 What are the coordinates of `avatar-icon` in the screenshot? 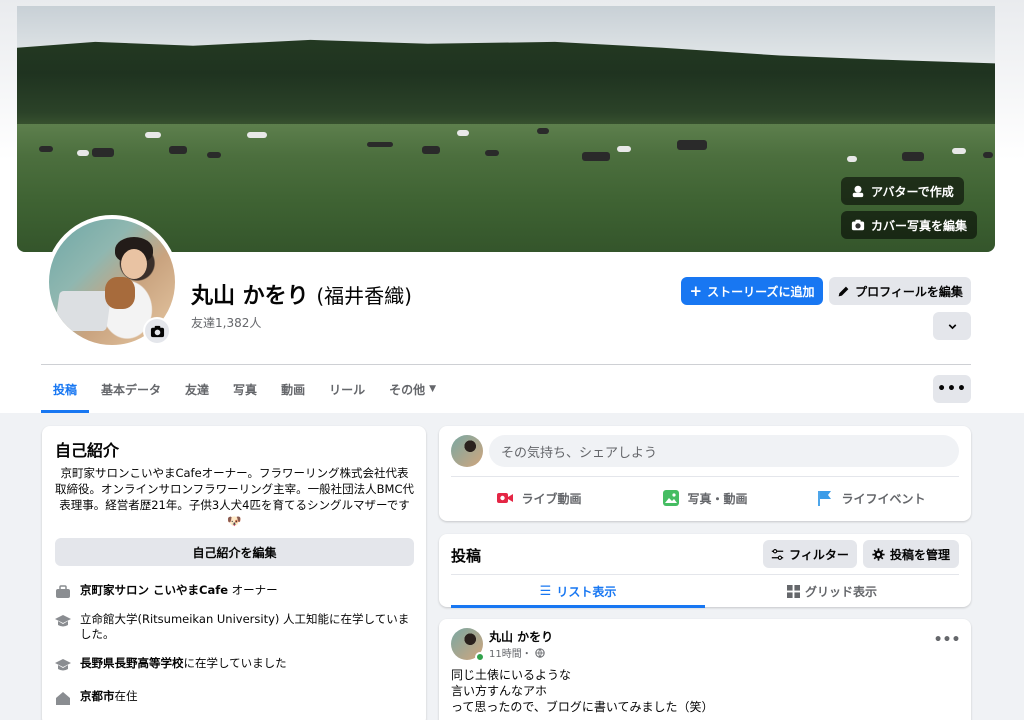 It's located at (858, 191).